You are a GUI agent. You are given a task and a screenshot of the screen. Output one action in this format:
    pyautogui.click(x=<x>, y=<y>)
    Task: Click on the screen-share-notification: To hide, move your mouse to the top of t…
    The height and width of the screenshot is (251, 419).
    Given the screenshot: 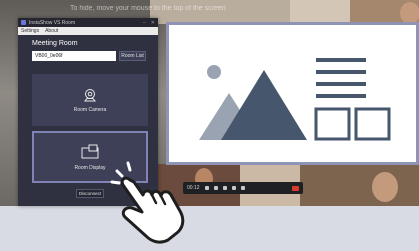 What is the action you would take?
    pyautogui.click(x=148, y=8)
    